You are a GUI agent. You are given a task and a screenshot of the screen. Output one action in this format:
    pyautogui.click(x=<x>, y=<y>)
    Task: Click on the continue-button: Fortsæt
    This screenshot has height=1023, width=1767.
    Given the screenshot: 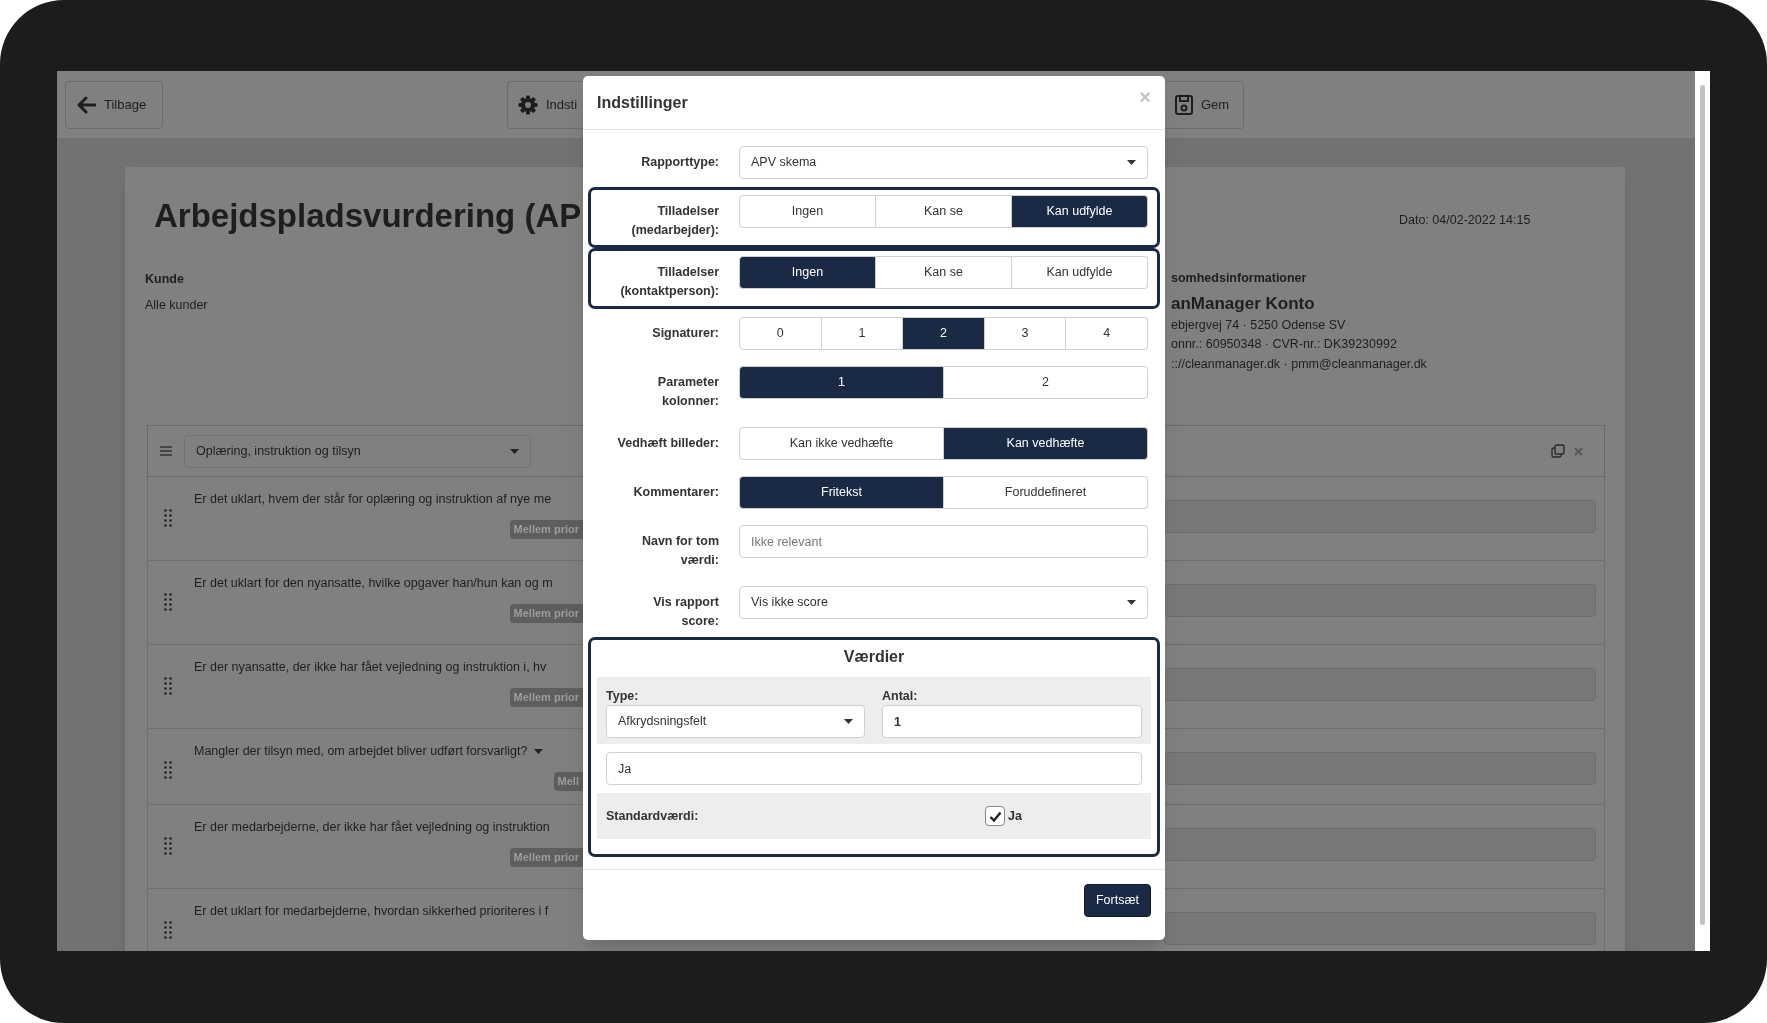 What is the action you would take?
    pyautogui.click(x=1117, y=900)
    